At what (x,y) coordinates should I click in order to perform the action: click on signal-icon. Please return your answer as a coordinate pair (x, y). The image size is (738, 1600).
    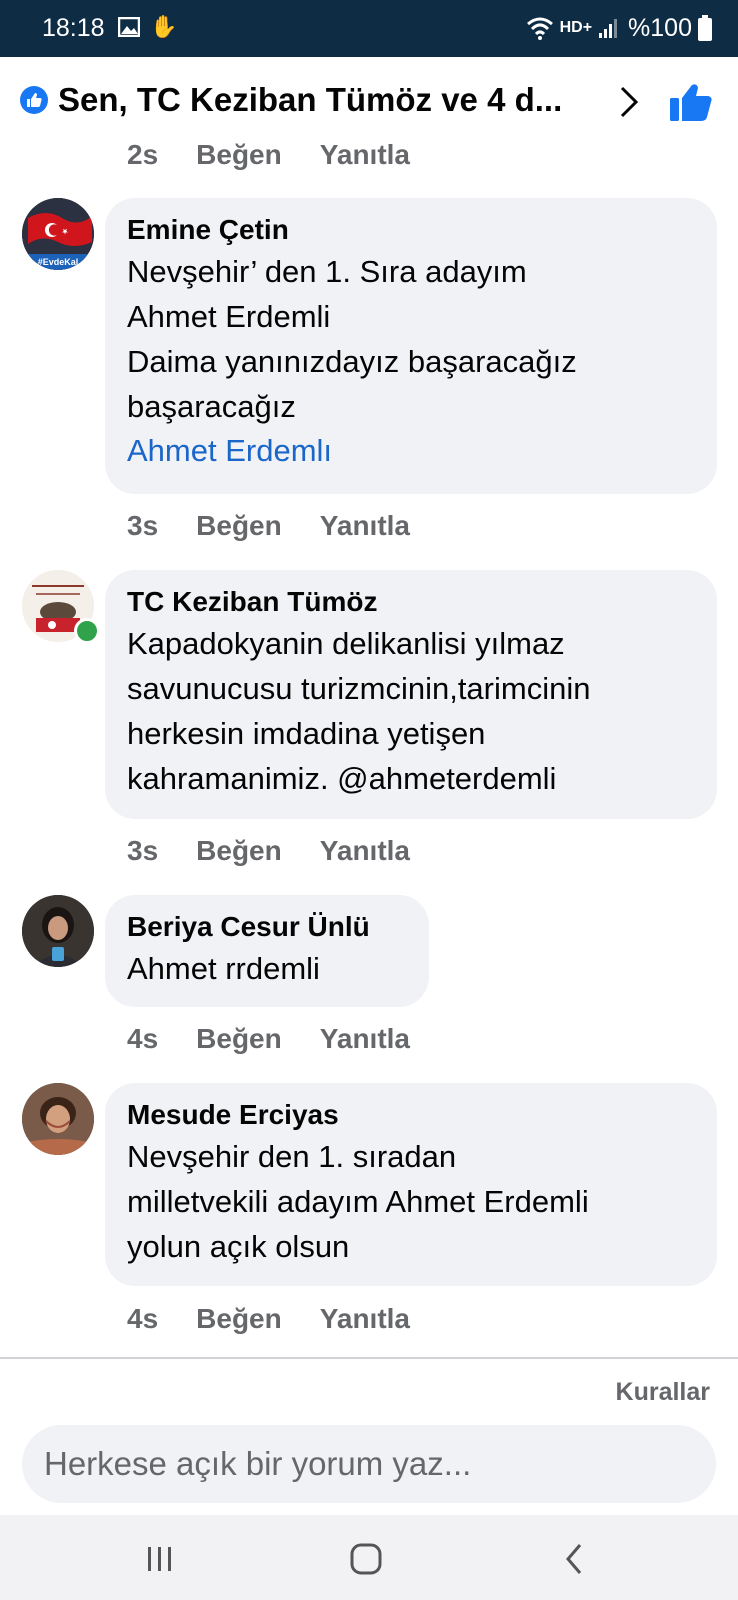
    Looking at the image, I should click on (608, 28).